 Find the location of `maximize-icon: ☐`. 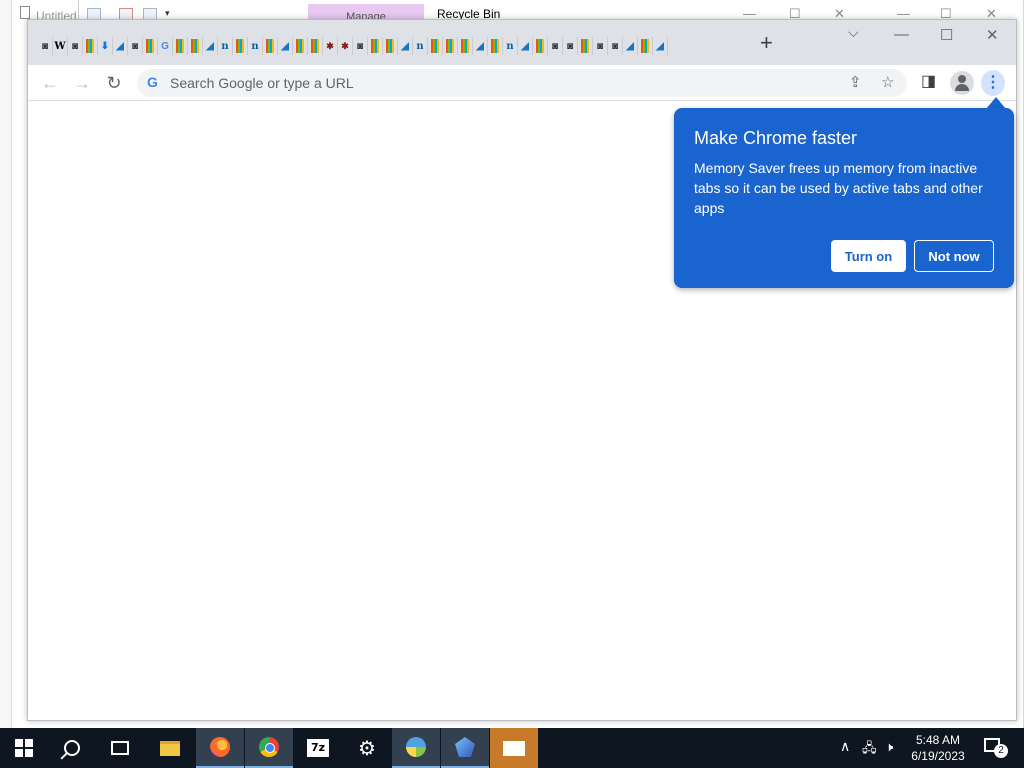

maximize-icon: ☐ is located at coordinates (946, 35).